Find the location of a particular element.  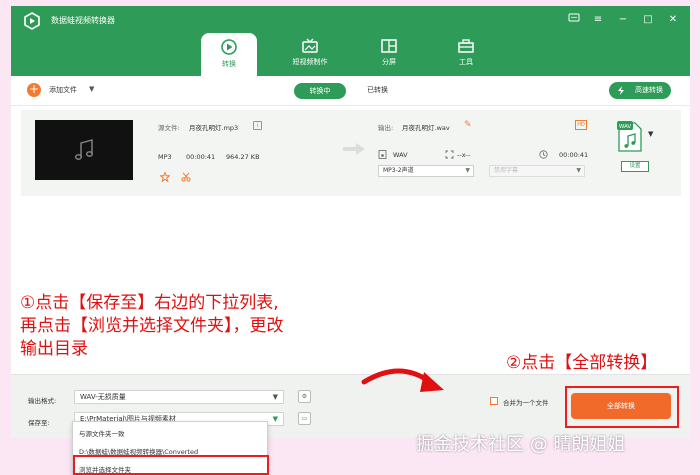

add-file-button: 添加文件 is located at coordinates (63, 90).